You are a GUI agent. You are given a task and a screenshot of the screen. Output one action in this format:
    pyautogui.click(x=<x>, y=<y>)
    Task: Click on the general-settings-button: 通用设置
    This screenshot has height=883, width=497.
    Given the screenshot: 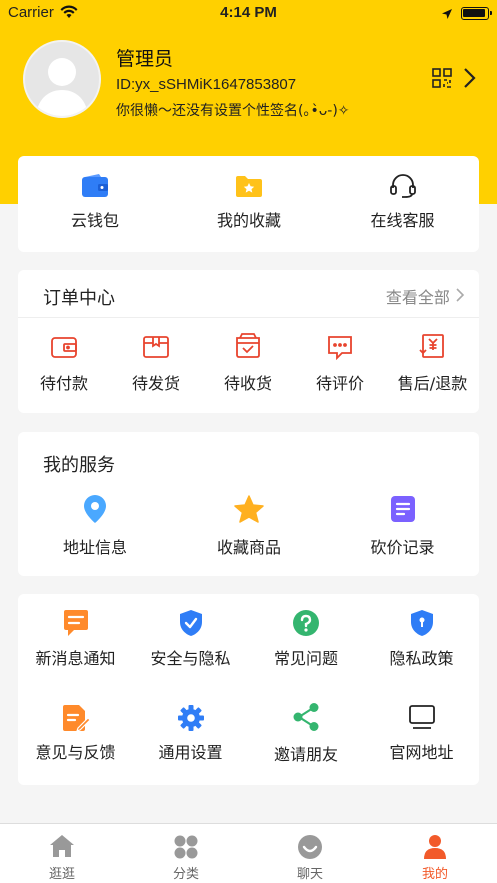 What is the action you would take?
    pyautogui.click(x=190, y=737)
    